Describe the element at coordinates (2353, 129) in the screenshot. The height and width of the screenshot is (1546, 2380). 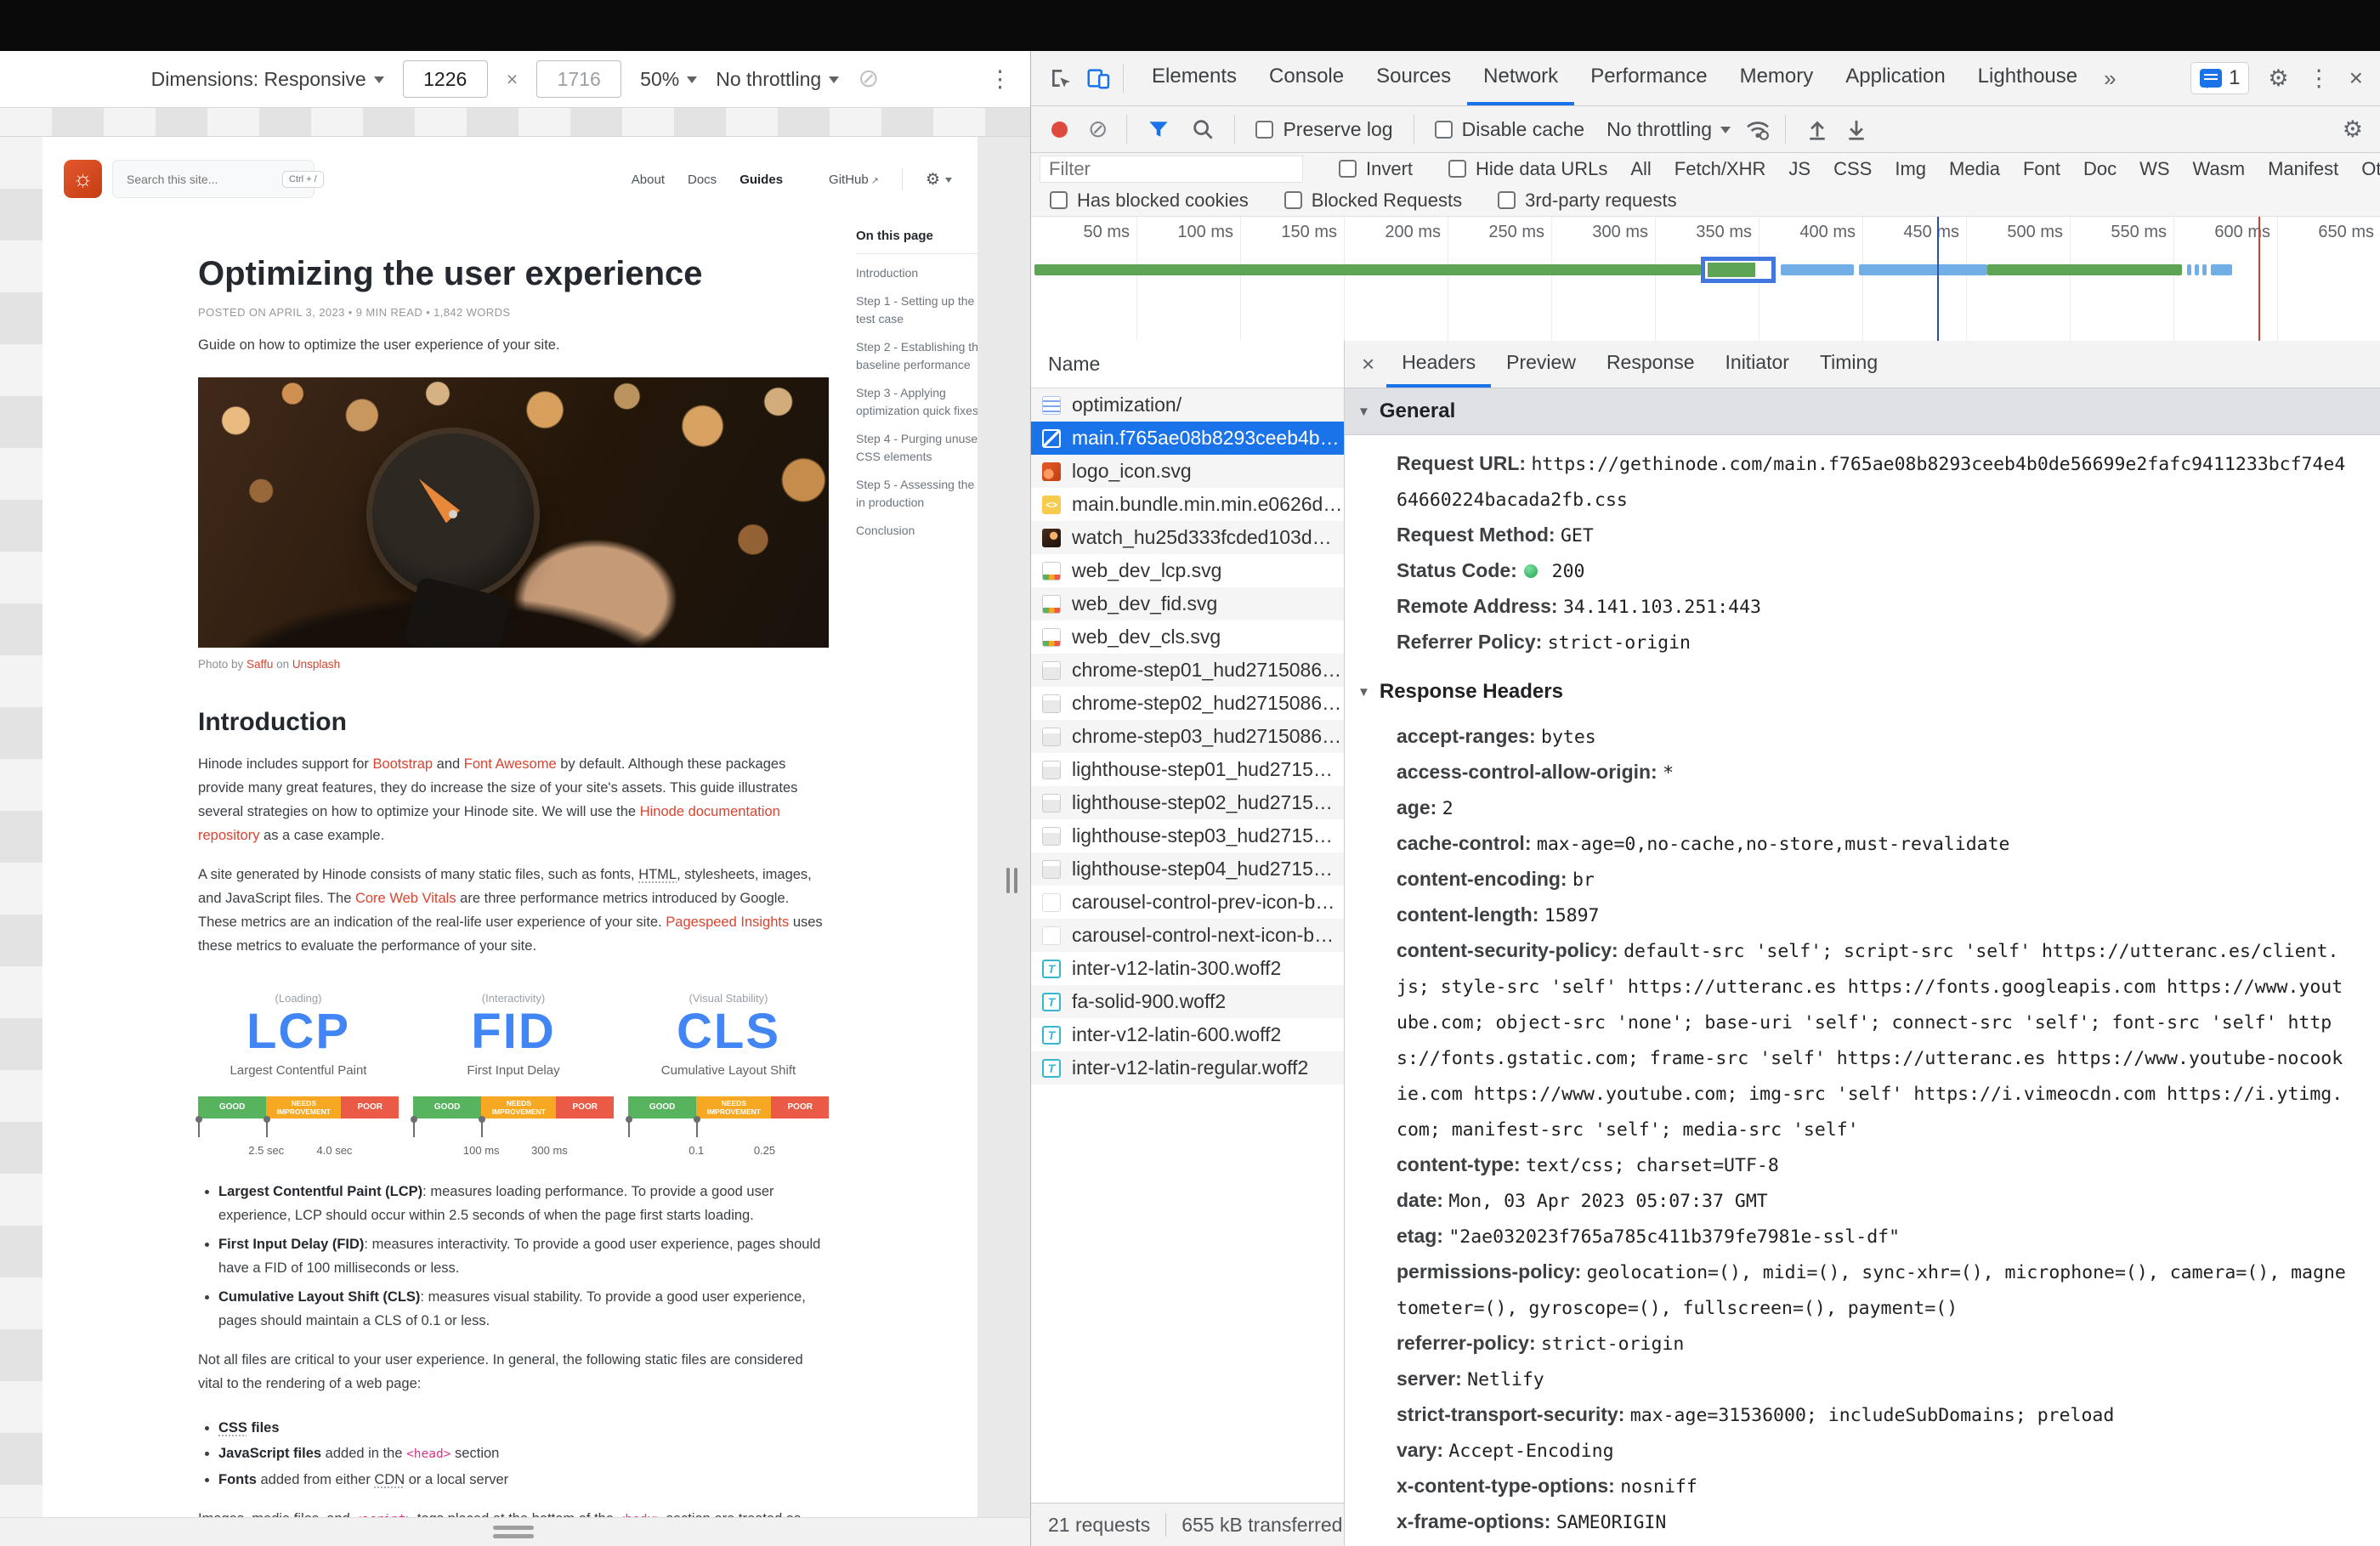
I see `network-settings-gear-icon: ⚙` at that location.